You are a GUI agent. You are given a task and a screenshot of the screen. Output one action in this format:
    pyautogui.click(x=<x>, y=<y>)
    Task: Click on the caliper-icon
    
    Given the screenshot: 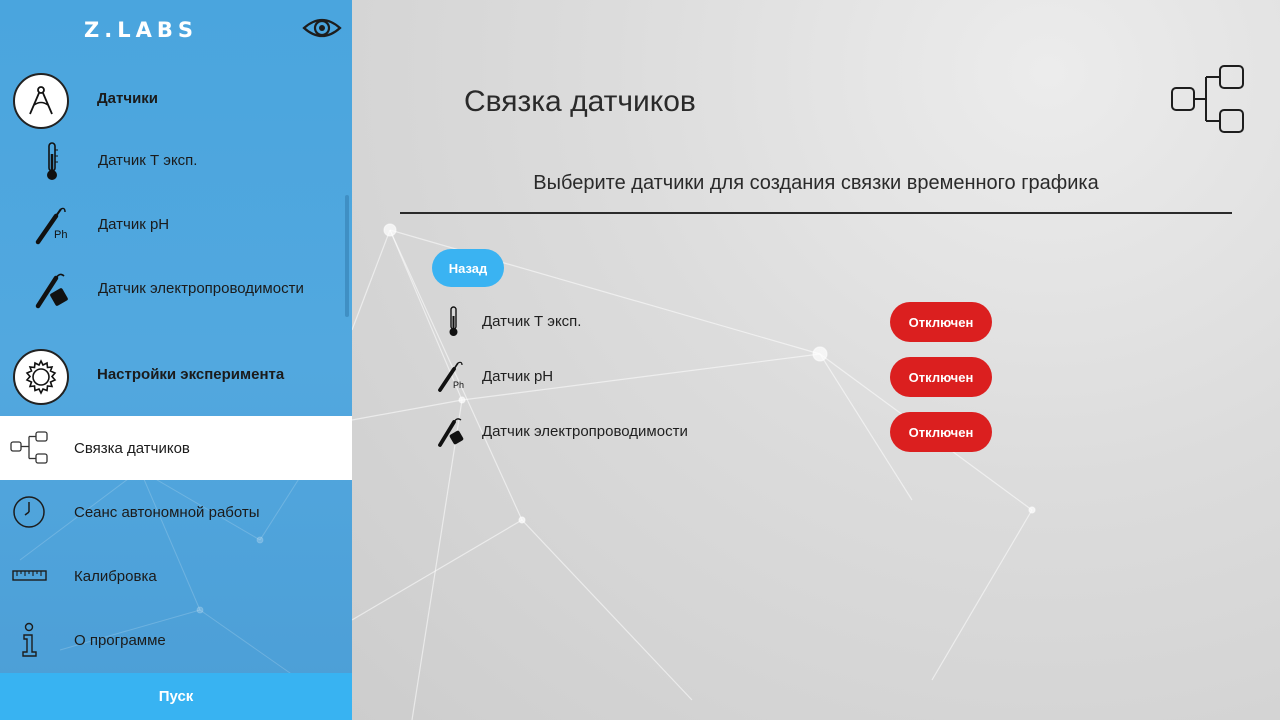 What is the action you would take?
    pyautogui.click(x=41, y=101)
    